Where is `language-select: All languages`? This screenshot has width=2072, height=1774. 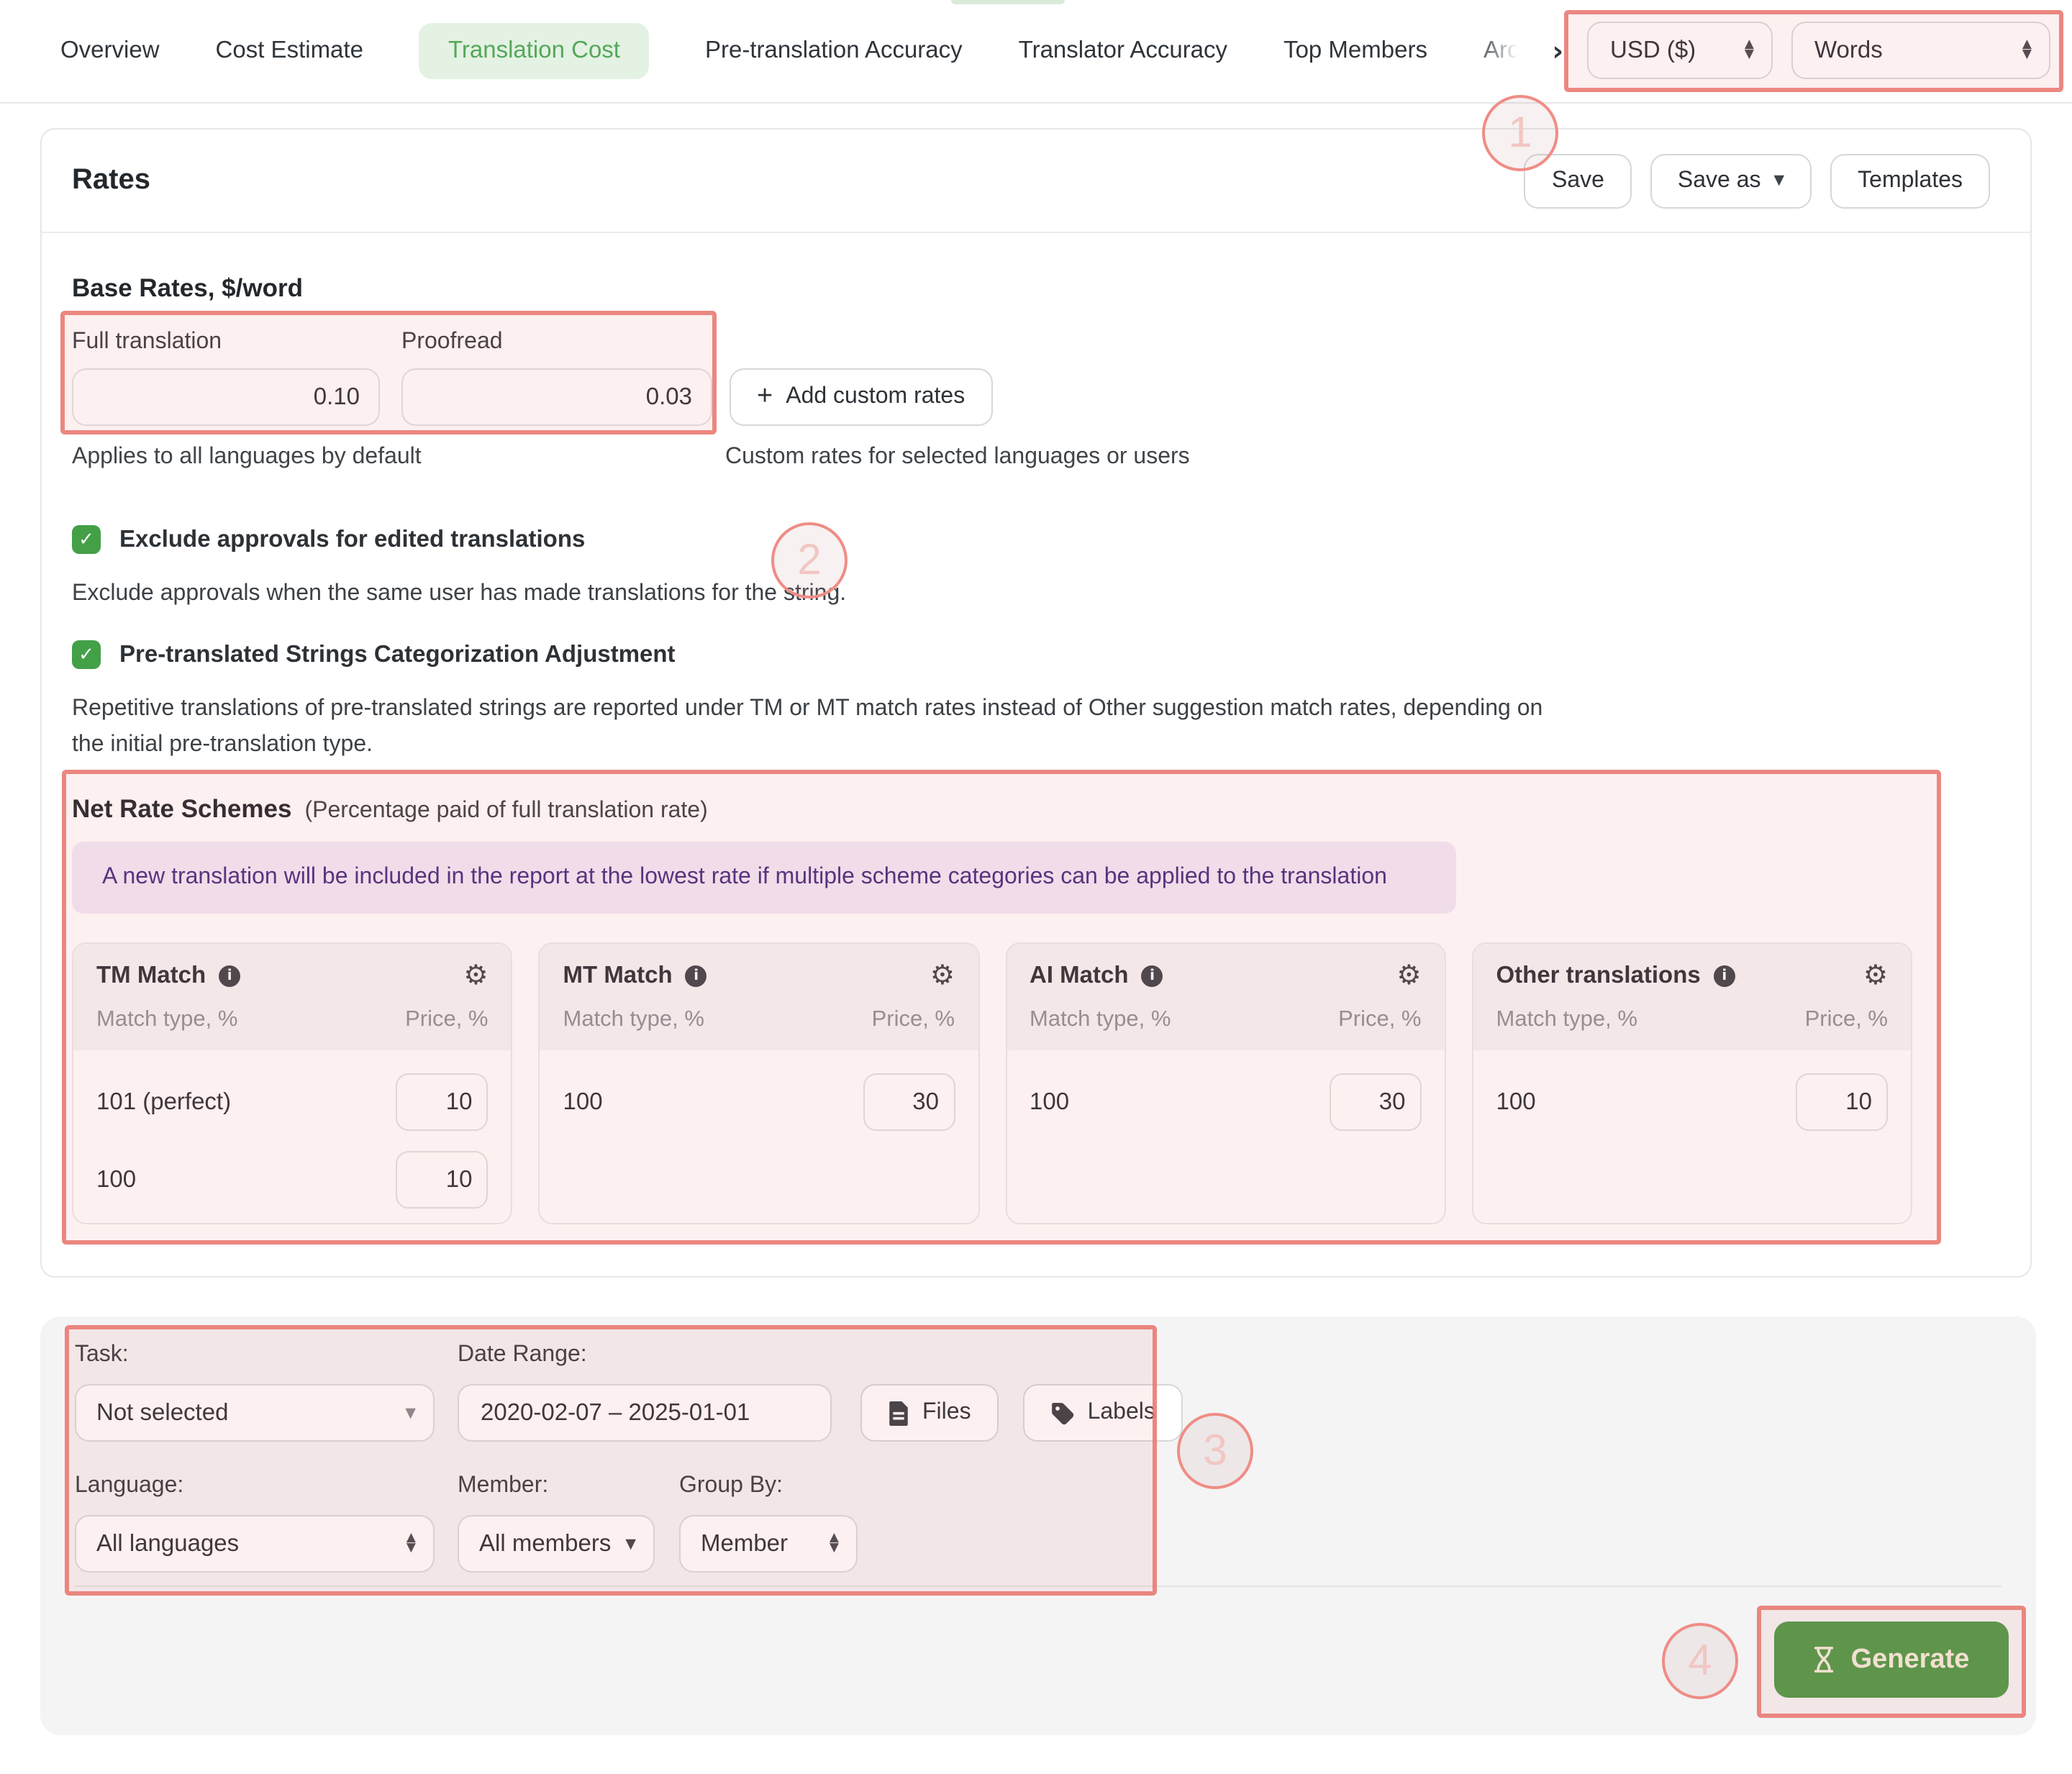
language-select: All languages is located at coordinates (255, 1544).